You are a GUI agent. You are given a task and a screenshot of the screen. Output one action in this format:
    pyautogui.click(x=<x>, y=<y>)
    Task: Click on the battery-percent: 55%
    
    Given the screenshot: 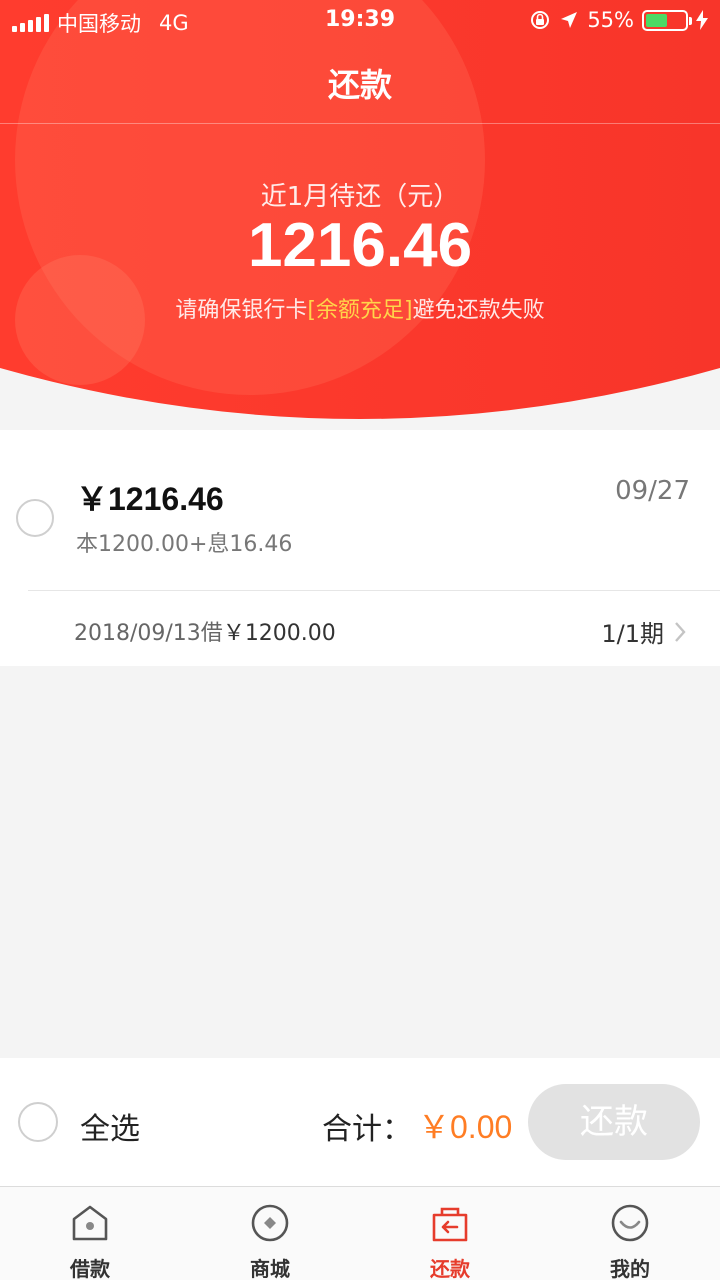 What is the action you would take?
    pyautogui.click(x=610, y=20)
    